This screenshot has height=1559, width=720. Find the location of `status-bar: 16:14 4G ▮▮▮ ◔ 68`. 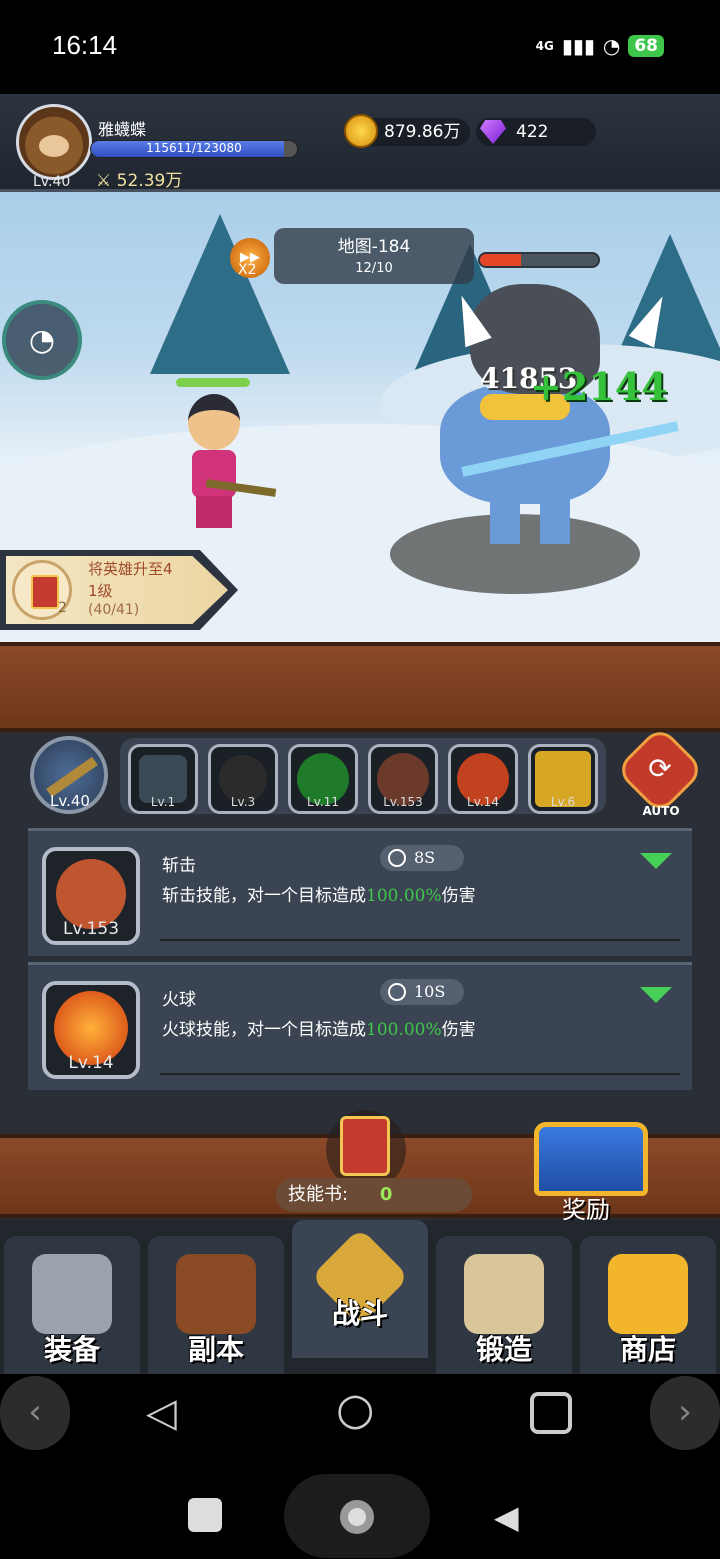

status-bar: 16:14 4G ▮▮▮ ◔ 68 is located at coordinates (360, 47).